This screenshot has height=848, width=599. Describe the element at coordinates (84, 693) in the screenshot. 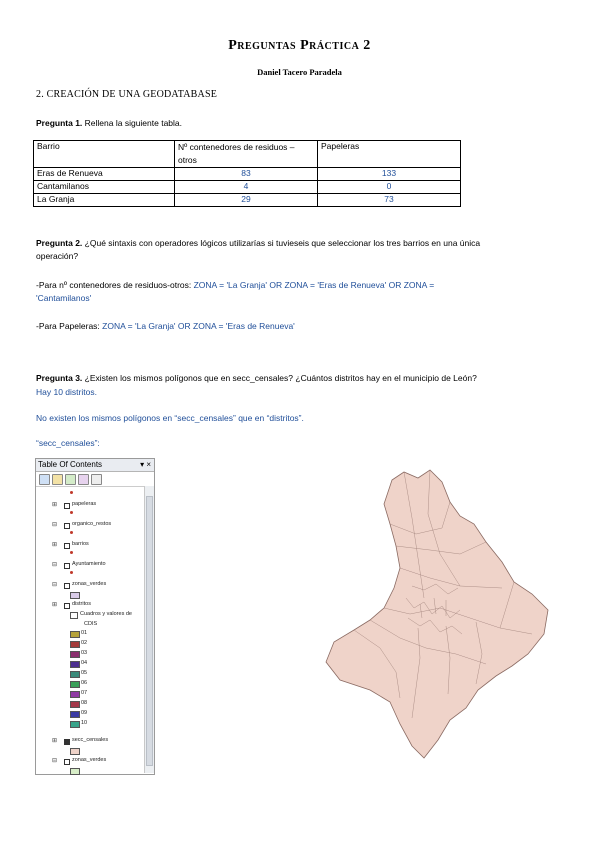

I see `class-value-label: 07` at that location.